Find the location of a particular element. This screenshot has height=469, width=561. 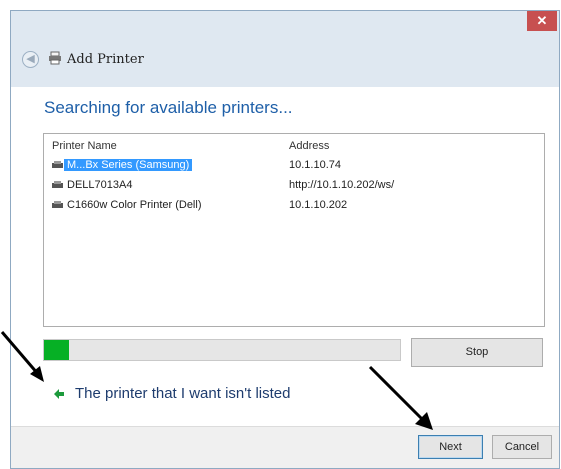

back-arrow-icon: ◀ is located at coordinates (30, 59).